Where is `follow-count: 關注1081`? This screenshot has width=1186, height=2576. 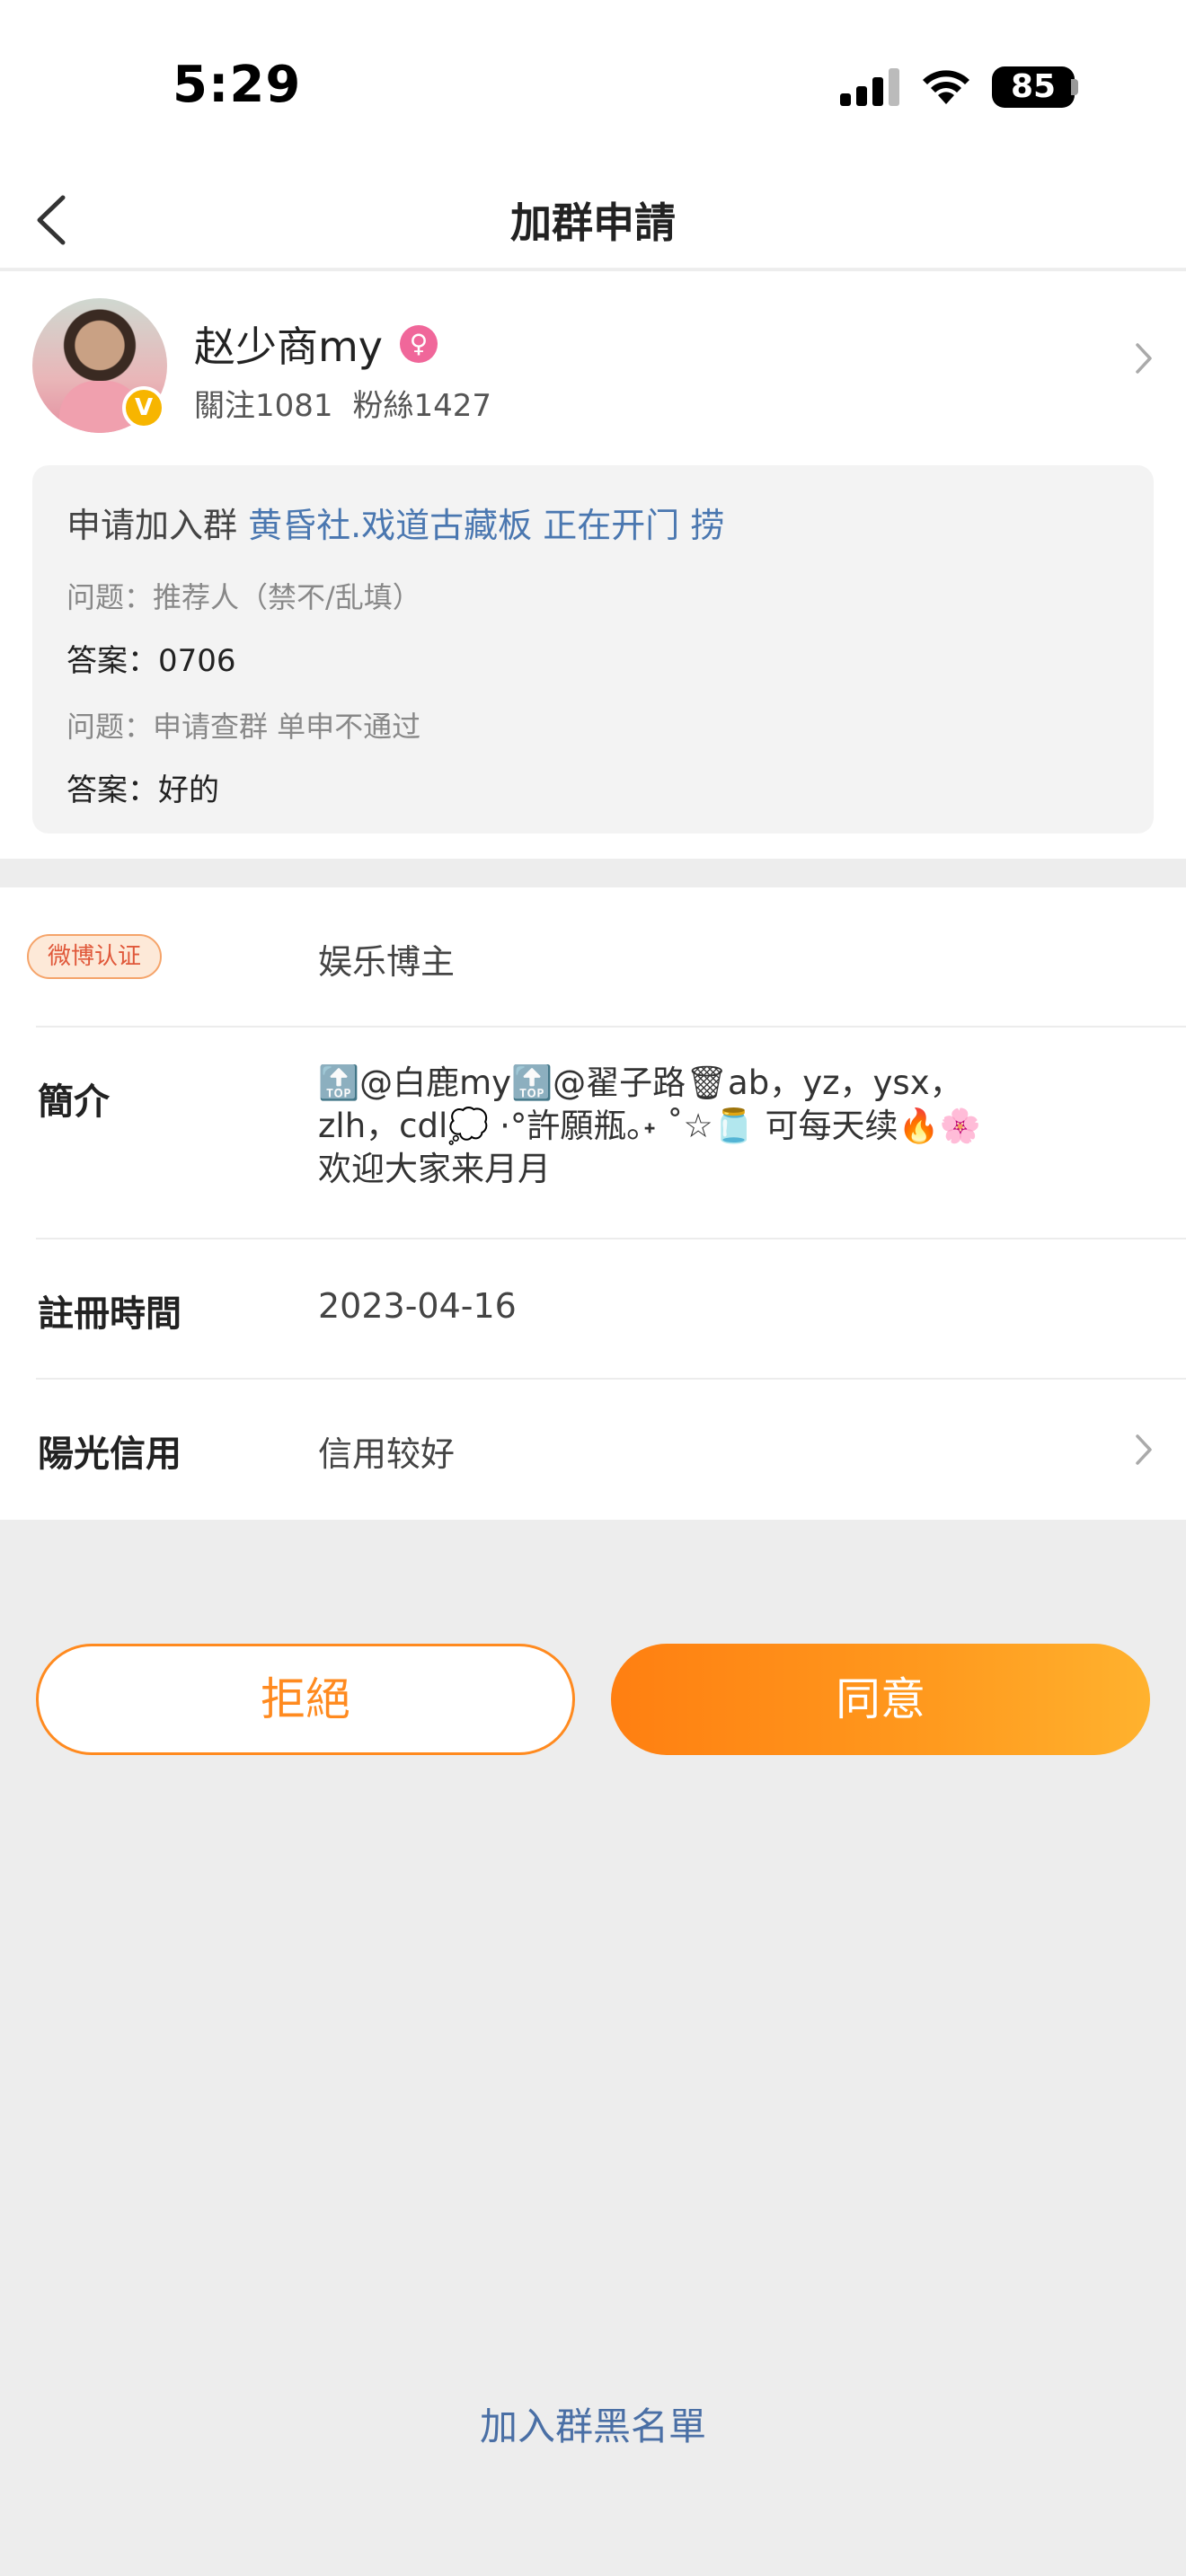
follow-count: 關注1081 is located at coordinates (263, 406).